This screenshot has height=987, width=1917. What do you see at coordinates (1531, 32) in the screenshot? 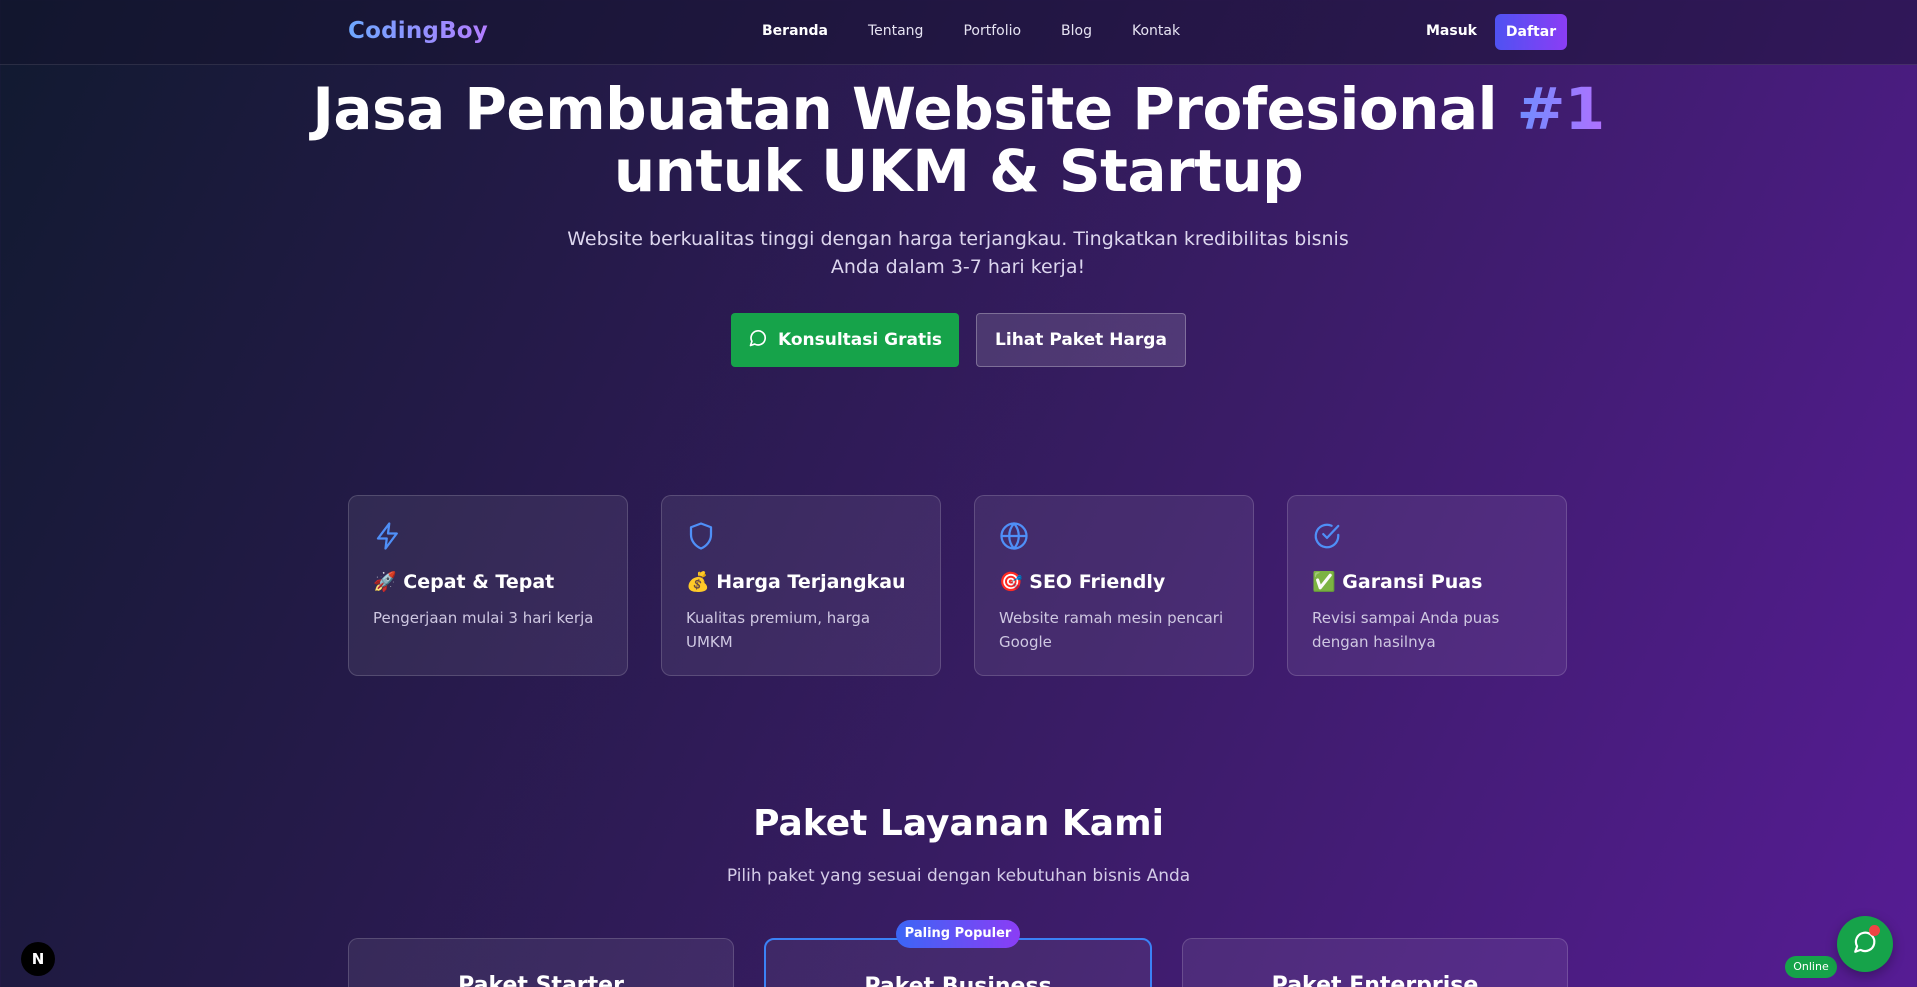
I see `register-button: Daftar` at bounding box center [1531, 32].